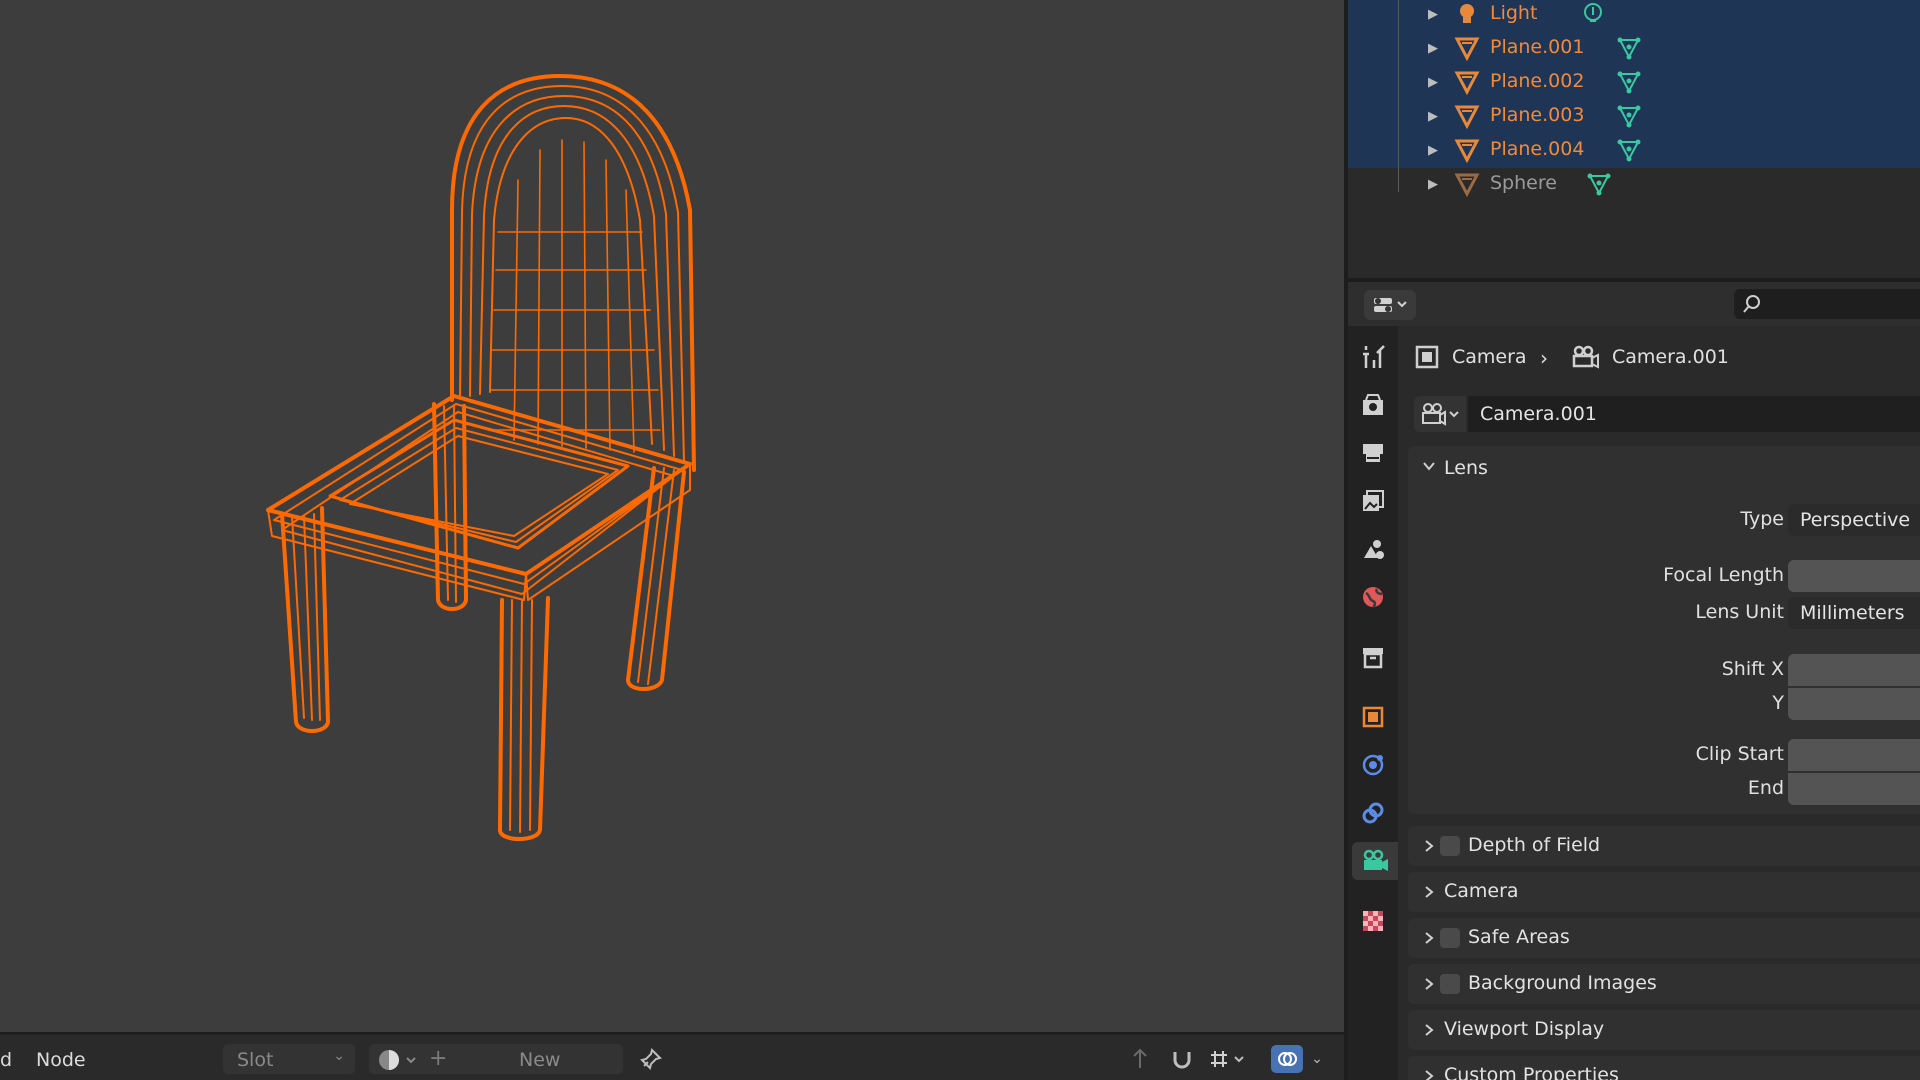 This screenshot has height=1080, width=1920. Describe the element at coordinates (1537, 81) in the screenshot. I see `outliner-item-label: Plane.002` at that location.